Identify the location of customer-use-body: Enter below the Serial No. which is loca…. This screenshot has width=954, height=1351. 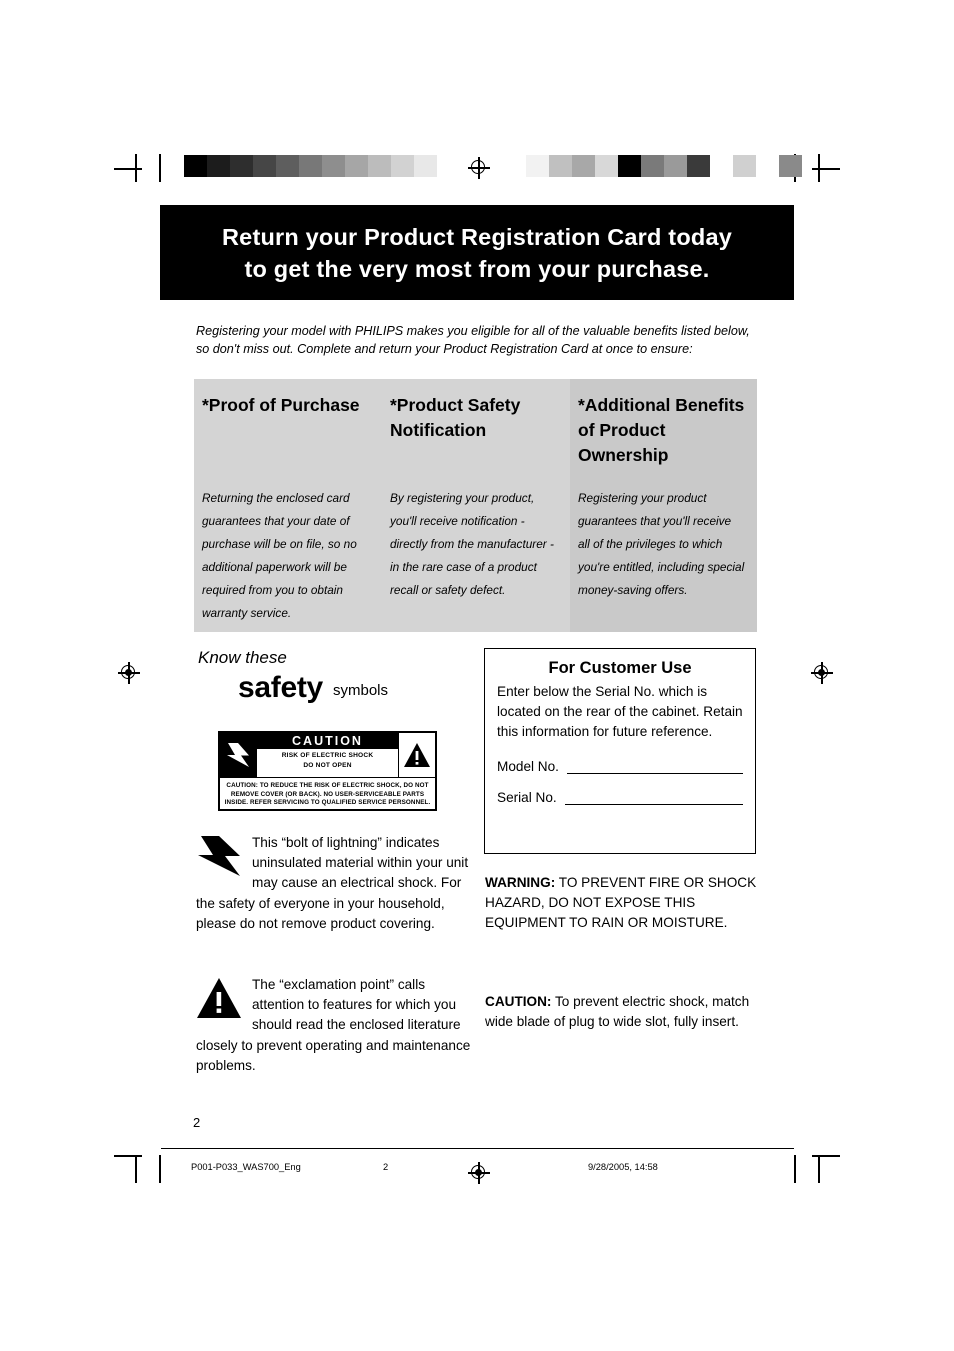
(620, 712).